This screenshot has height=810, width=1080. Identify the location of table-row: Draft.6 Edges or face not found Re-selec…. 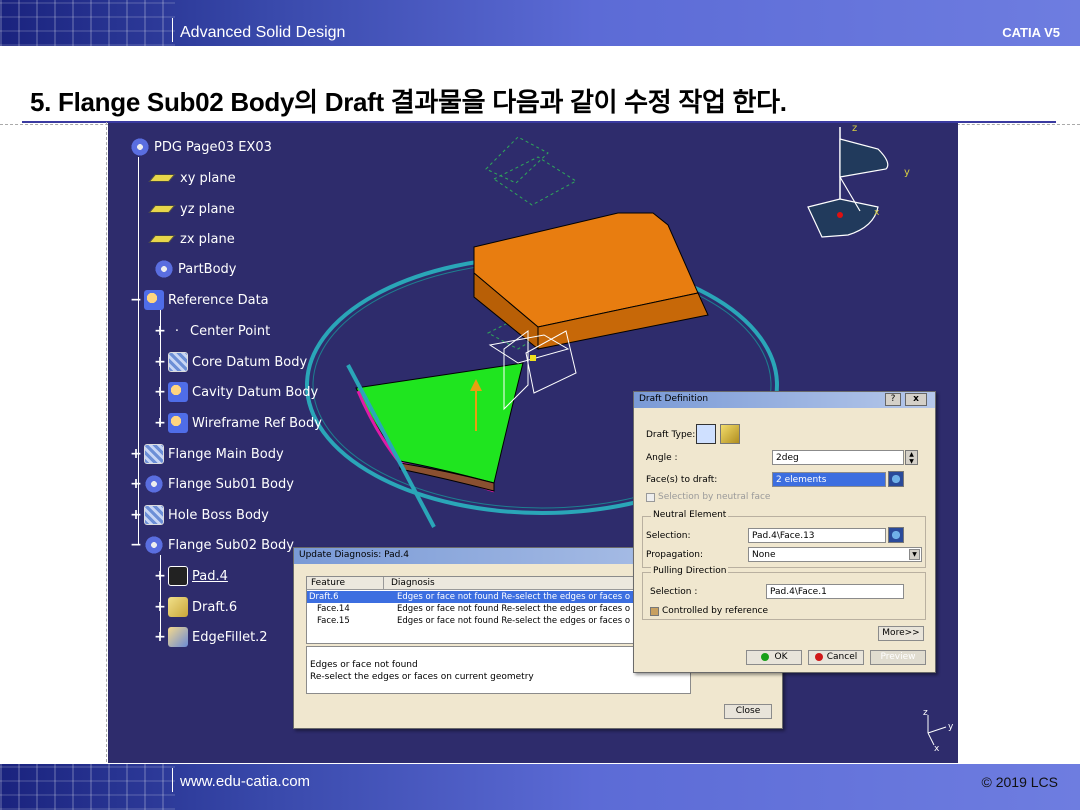
(471, 597).